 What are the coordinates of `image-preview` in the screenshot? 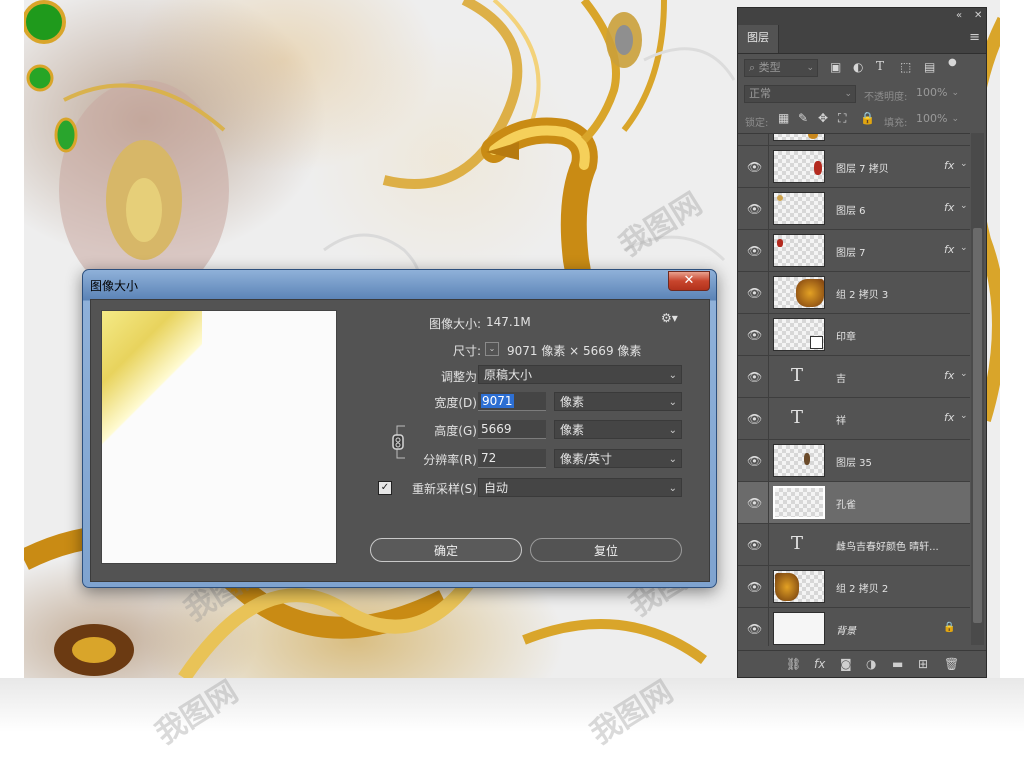 It's located at (219, 437).